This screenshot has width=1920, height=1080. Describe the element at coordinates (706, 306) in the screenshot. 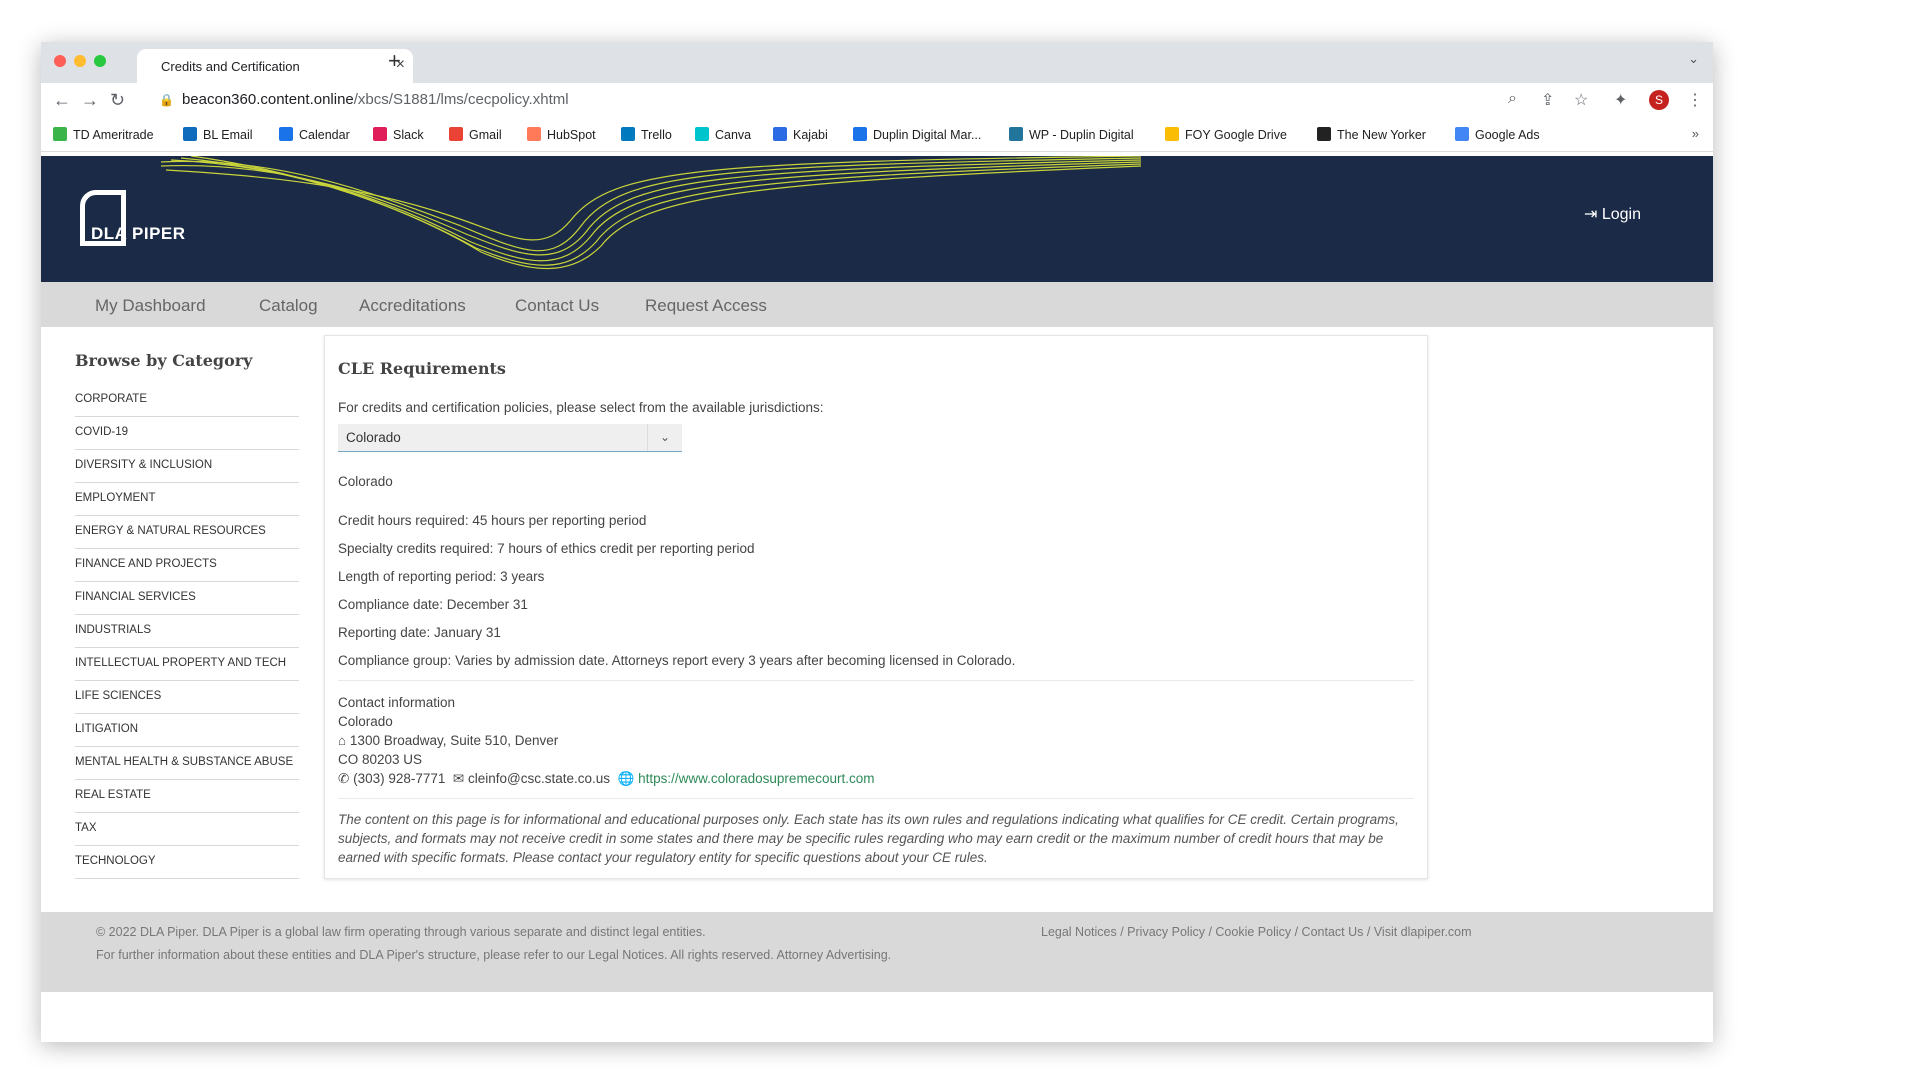

I see `nav-request-access: Request Access` at that location.